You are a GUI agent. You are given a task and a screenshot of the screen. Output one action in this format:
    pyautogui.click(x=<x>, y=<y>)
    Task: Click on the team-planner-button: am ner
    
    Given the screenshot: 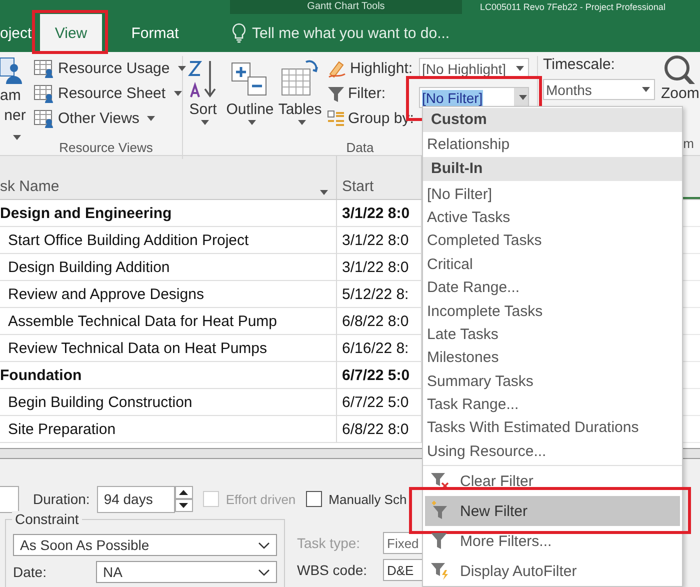 What is the action you would take?
    pyautogui.click(x=15, y=99)
    